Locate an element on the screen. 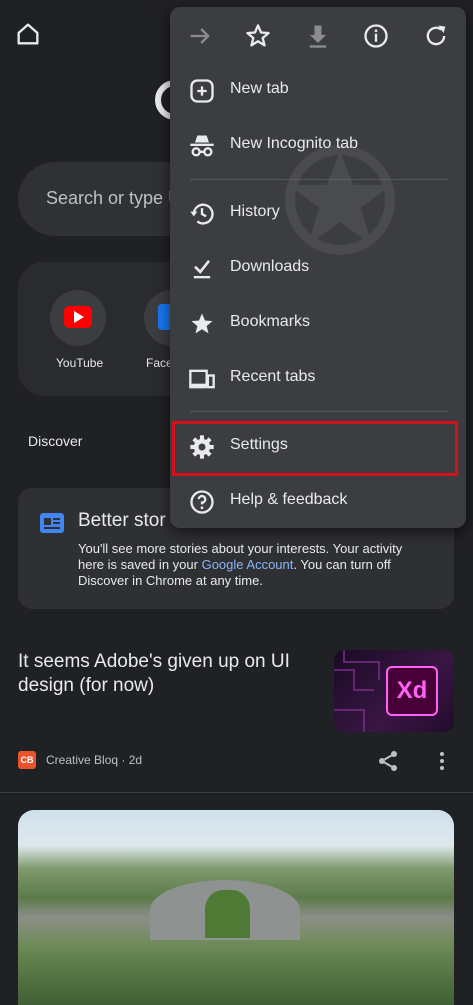 The height and width of the screenshot is (1005, 473). history-icon is located at coordinates (202, 214).